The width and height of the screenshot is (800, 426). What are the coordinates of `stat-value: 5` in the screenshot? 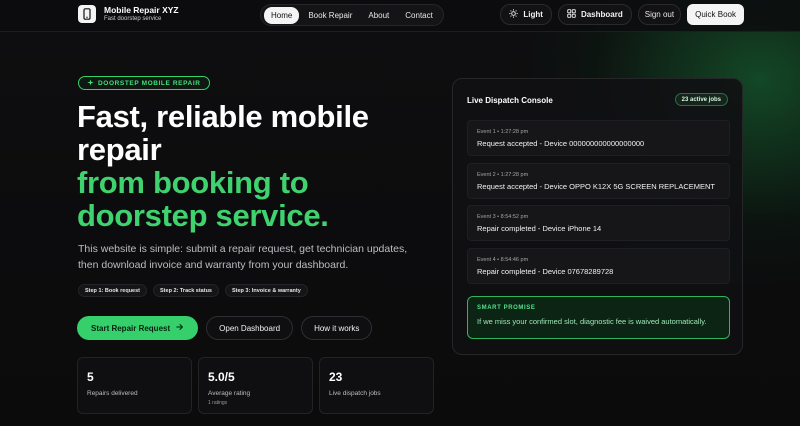 It's located at (90, 377).